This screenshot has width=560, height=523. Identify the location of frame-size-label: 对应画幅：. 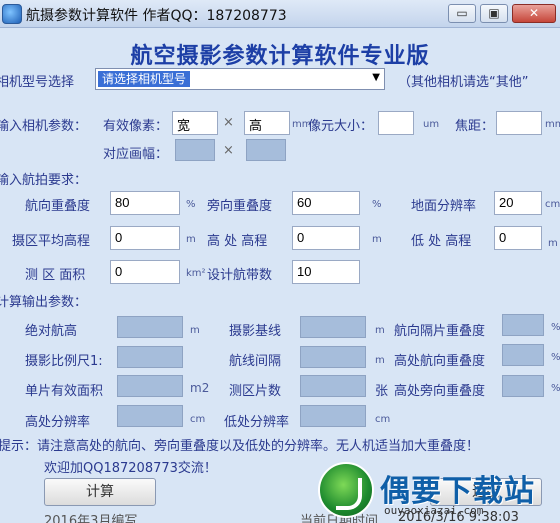
(136, 154).